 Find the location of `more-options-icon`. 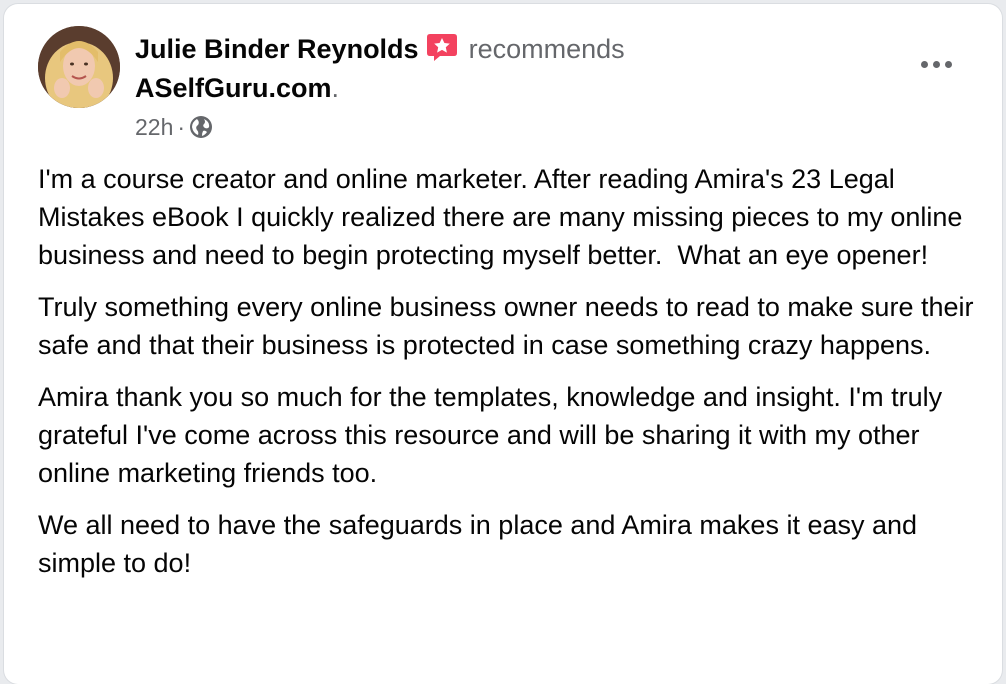

more-options-icon is located at coordinates (924, 64).